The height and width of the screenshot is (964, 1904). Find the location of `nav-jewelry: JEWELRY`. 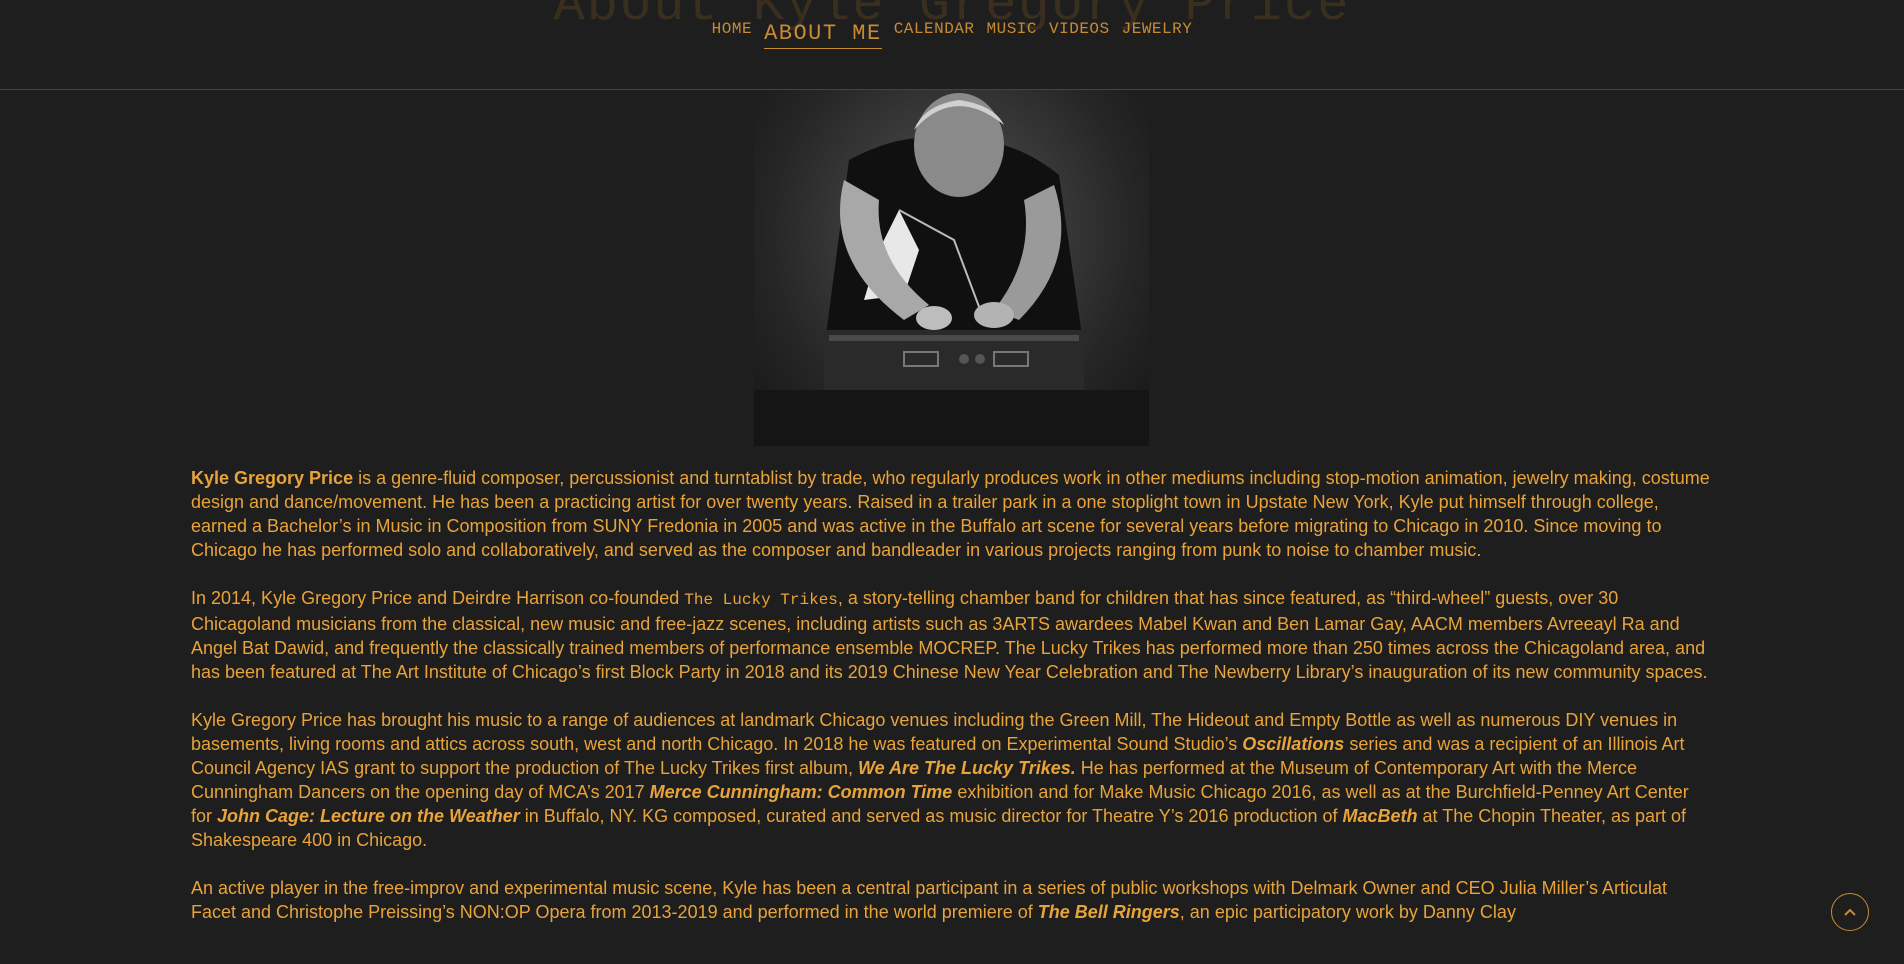

nav-jewelry: JEWELRY is located at coordinates (1157, 31).